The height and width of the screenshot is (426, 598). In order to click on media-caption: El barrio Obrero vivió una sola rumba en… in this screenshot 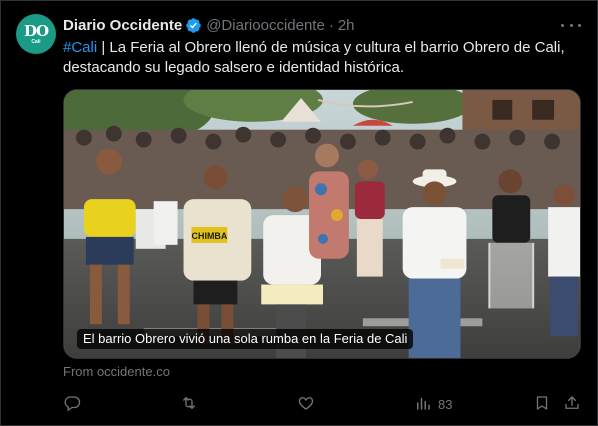, I will do `click(245, 339)`.